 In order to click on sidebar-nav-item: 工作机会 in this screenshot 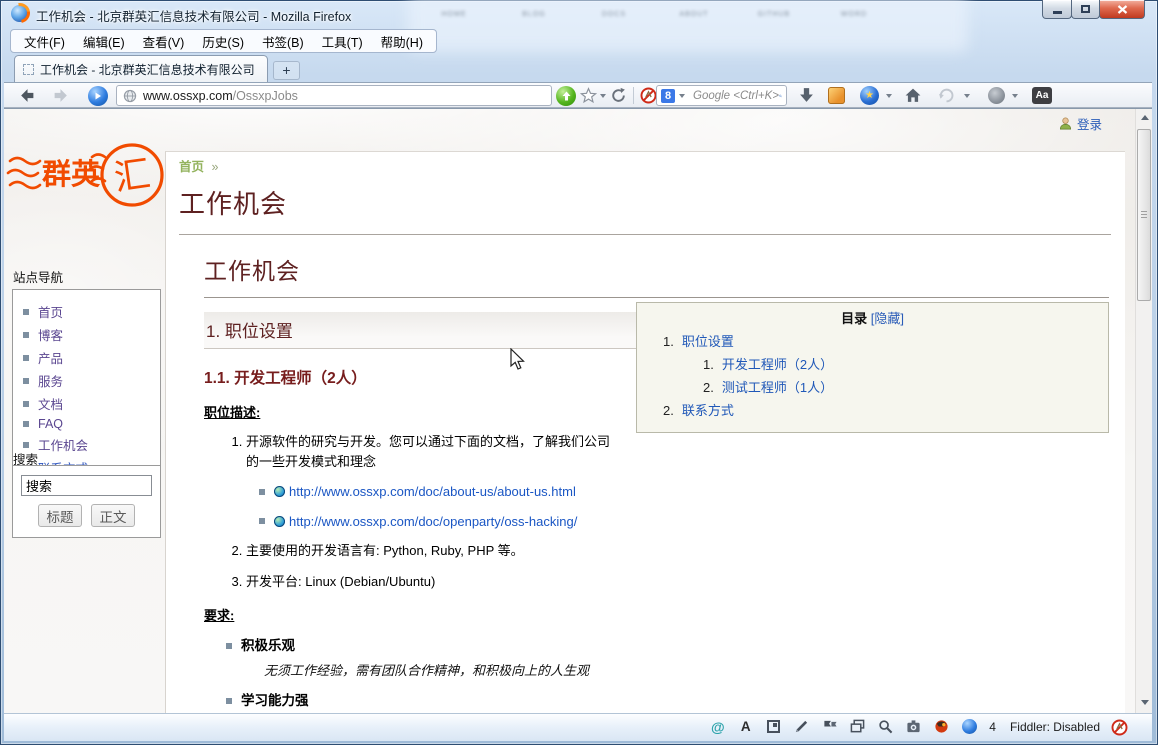, I will do `click(89, 444)`.